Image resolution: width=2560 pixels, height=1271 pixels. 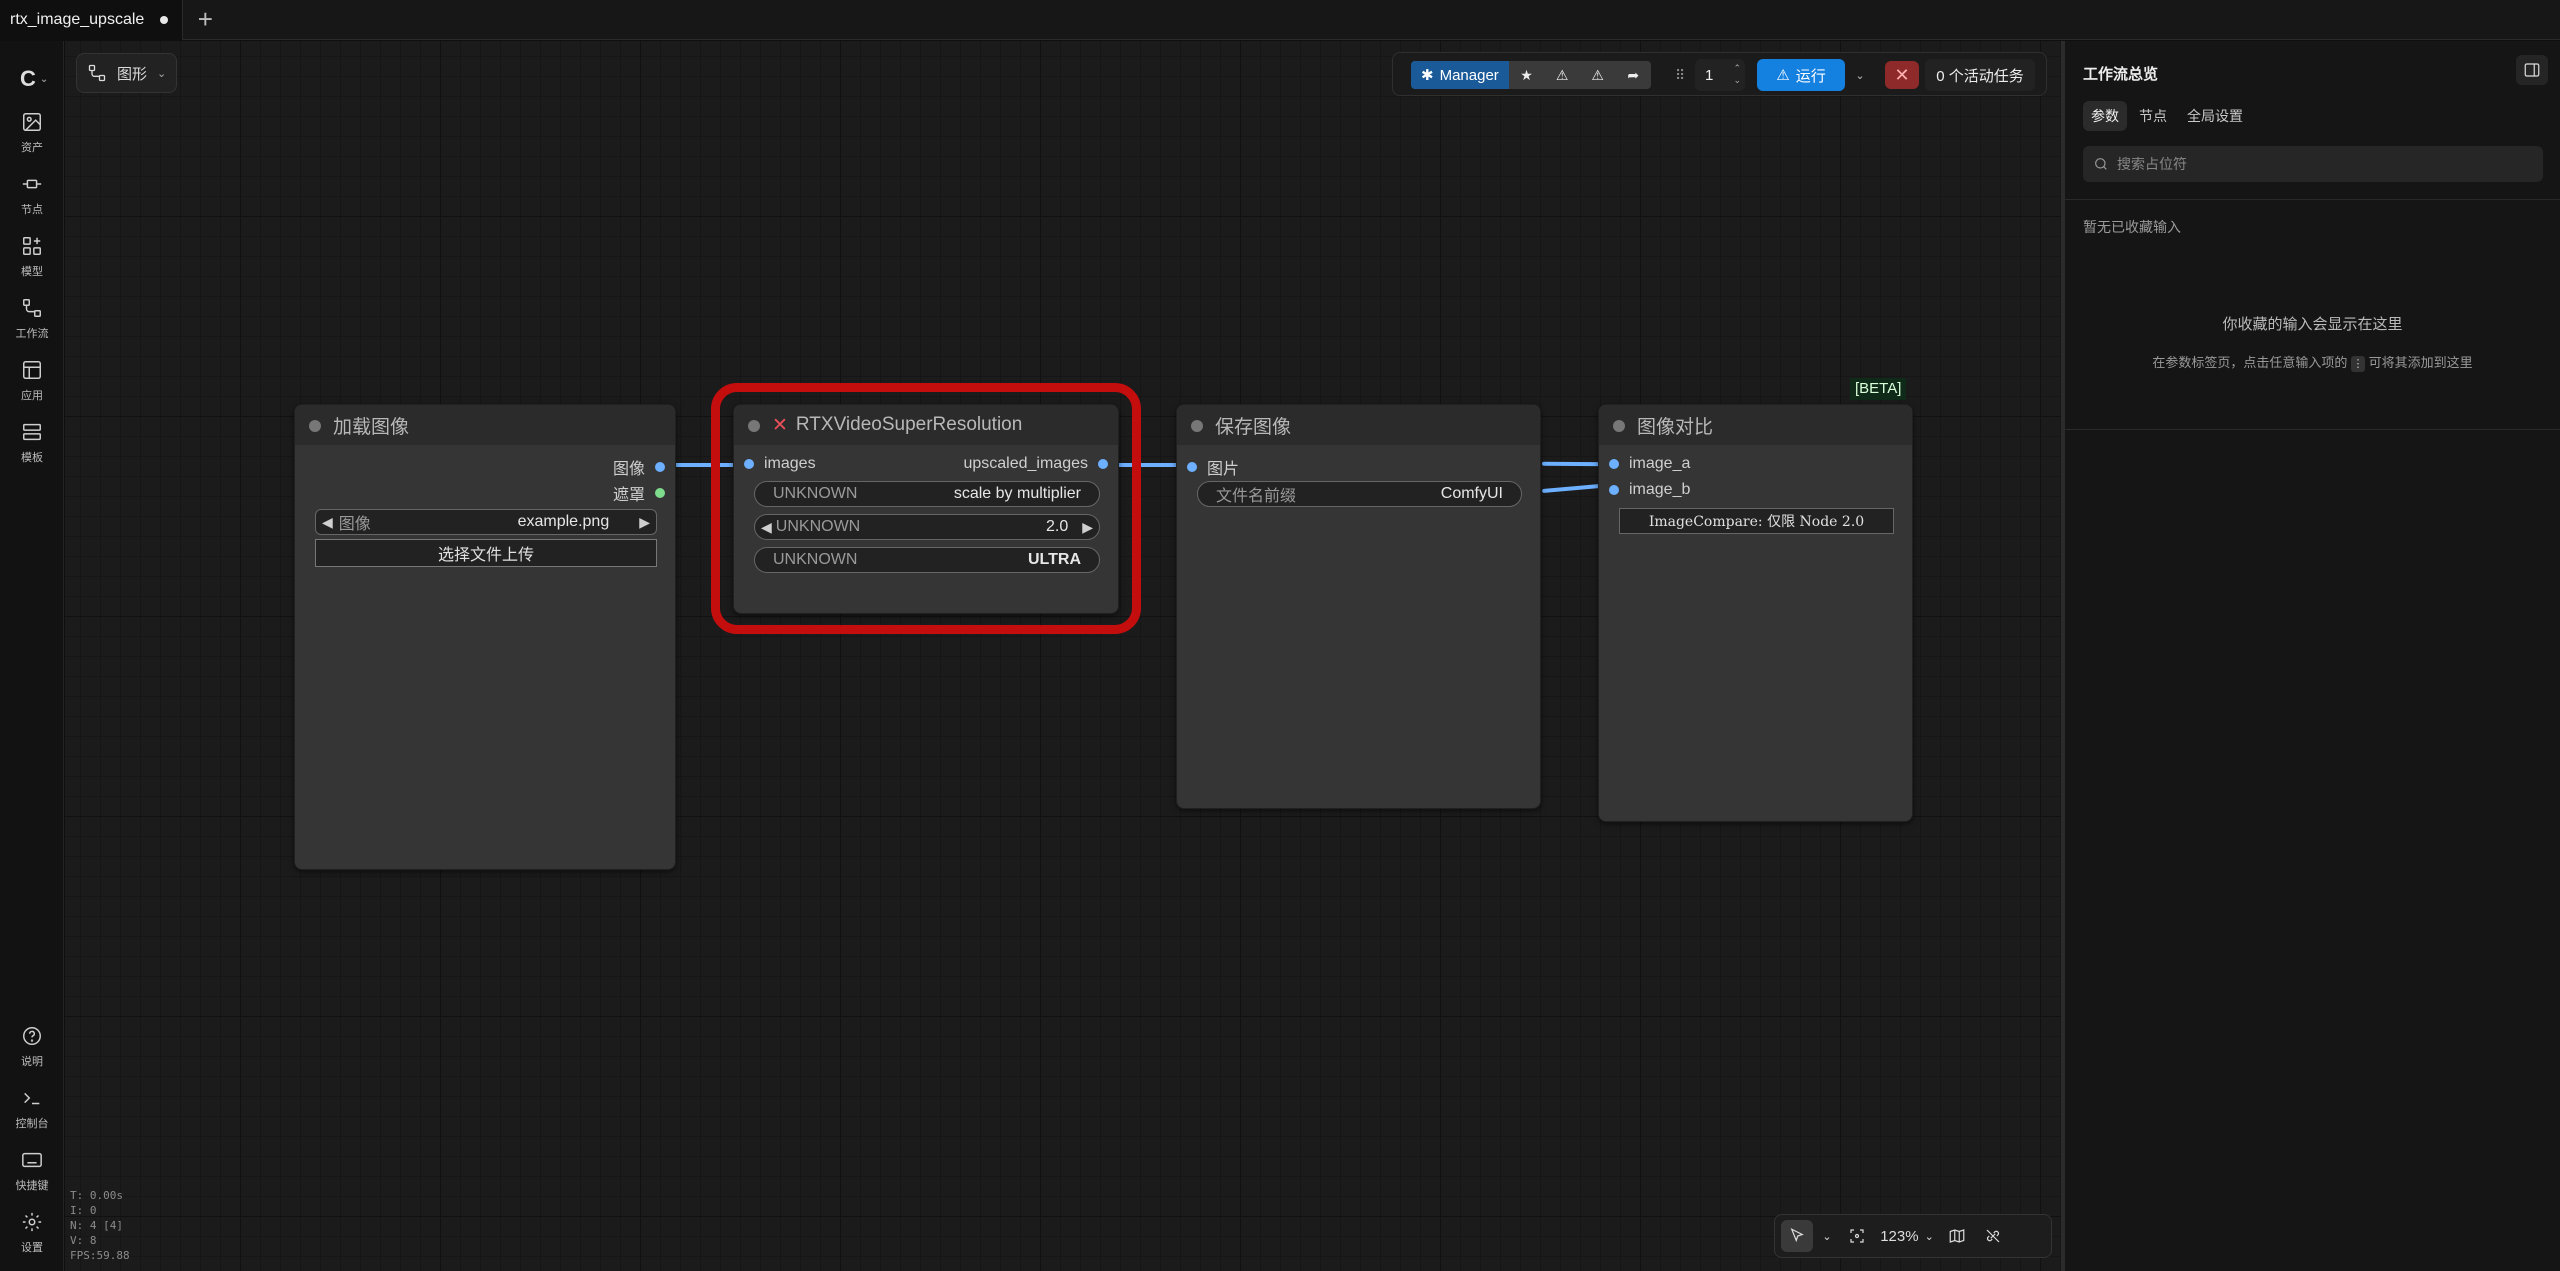 What do you see at coordinates (32, 1098) in the screenshot?
I see `terminal-icon` at bounding box center [32, 1098].